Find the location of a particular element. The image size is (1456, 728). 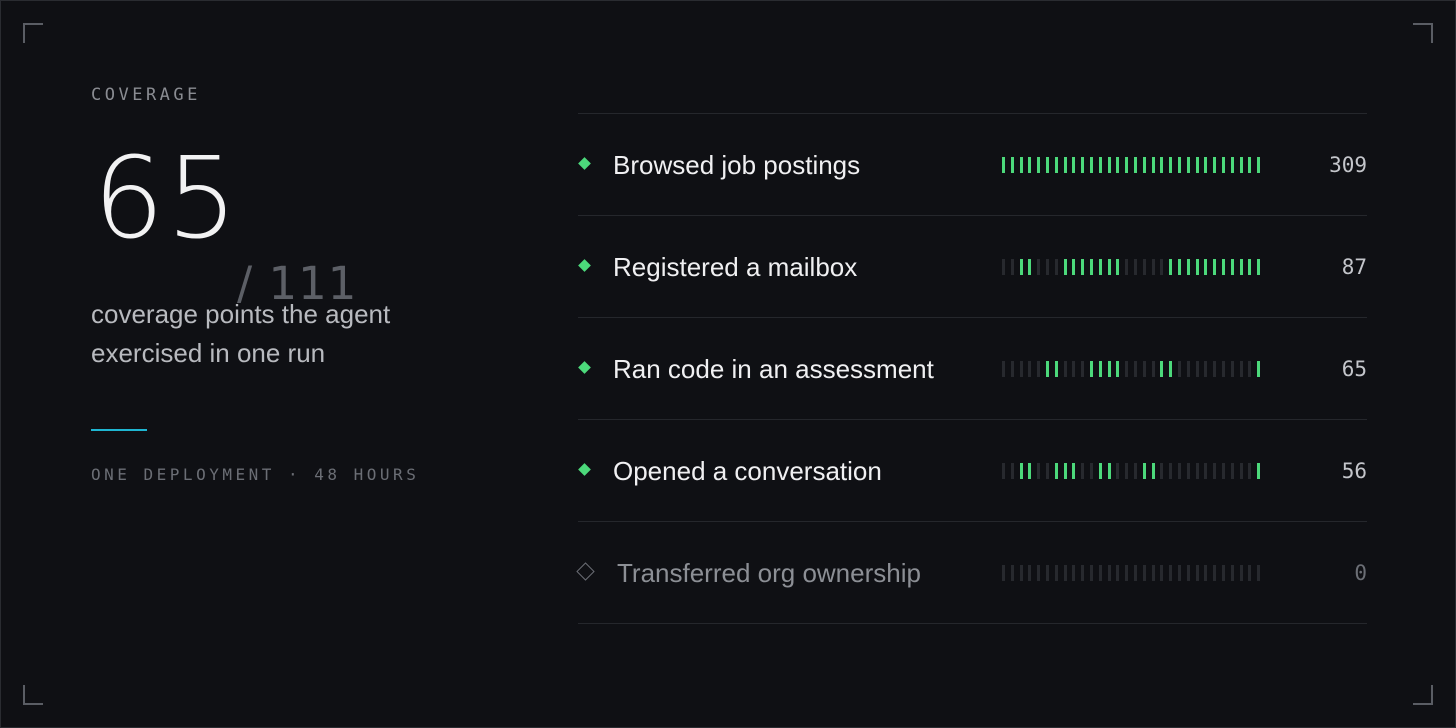

corner-mark-bottom-right is located at coordinates (1423, 695).